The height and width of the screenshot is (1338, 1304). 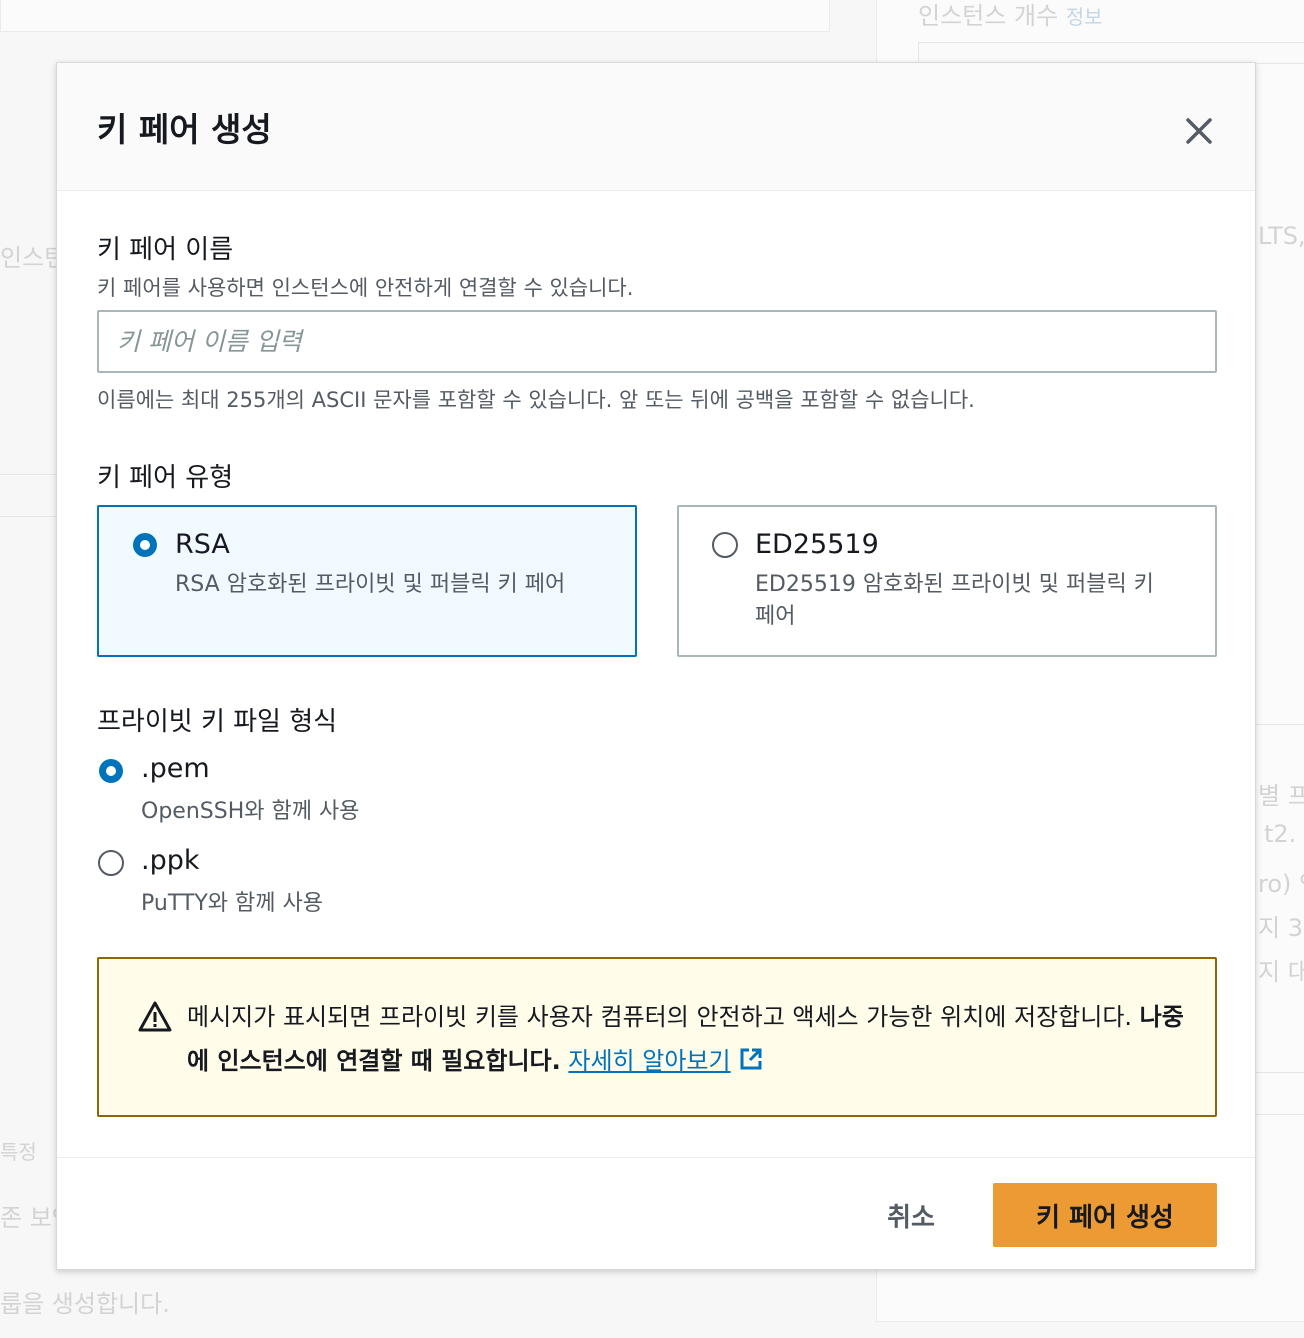 What do you see at coordinates (988, 16) in the screenshot?
I see `bg-instance-count-text: 인스턴스 개수` at bounding box center [988, 16].